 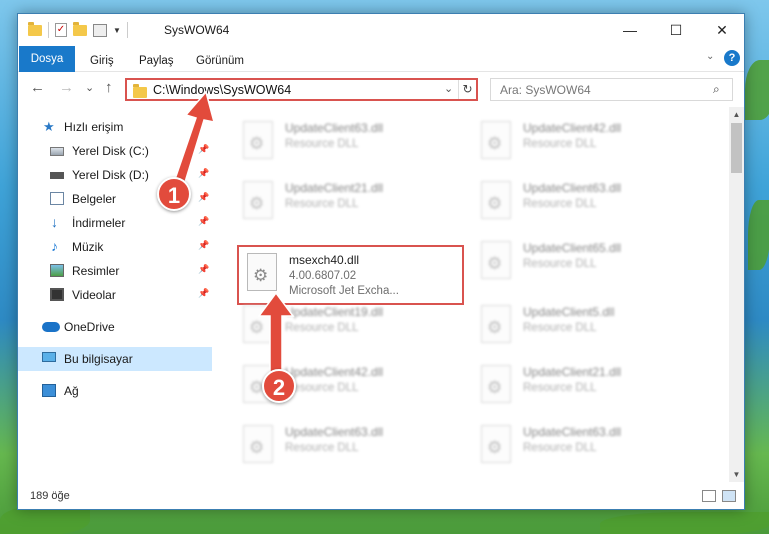 What do you see at coordinates (585, 263) in the screenshot?
I see `file-item: UpdateClient65.dll Resource DLL` at bounding box center [585, 263].